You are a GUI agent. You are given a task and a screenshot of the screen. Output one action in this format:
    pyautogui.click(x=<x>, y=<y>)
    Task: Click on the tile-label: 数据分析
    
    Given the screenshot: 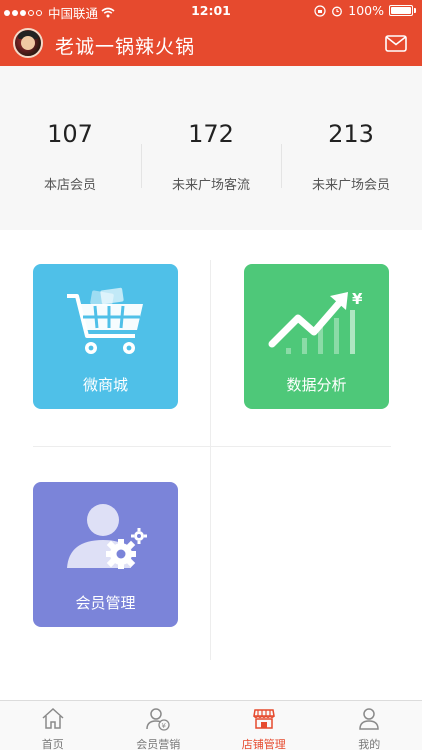 What is the action you would take?
    pyautogui.click(x=316, y=385)
    